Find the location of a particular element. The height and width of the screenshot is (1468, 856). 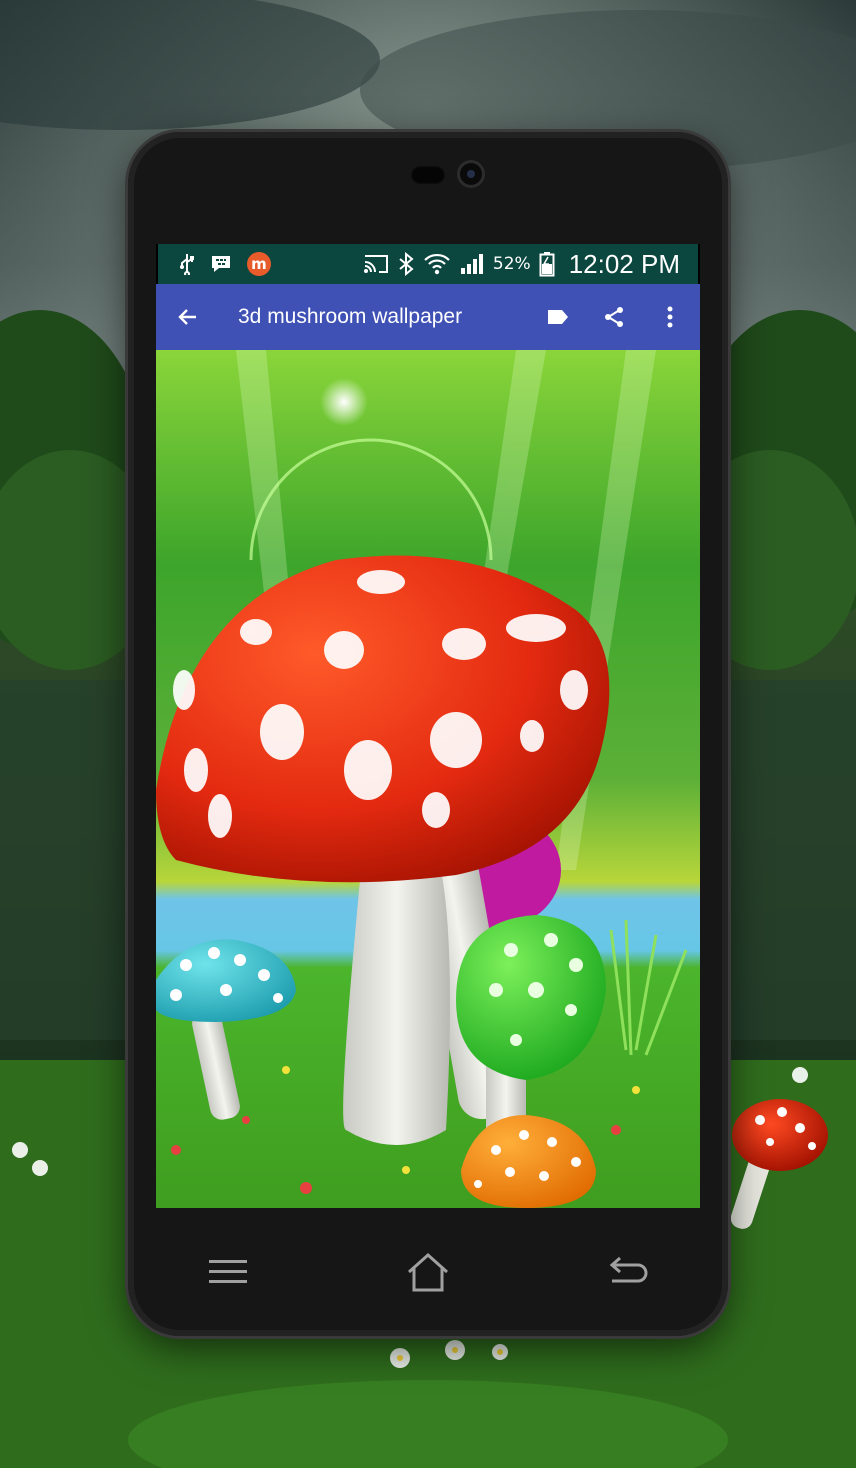

share-icon is located at coordinates (614, 317).